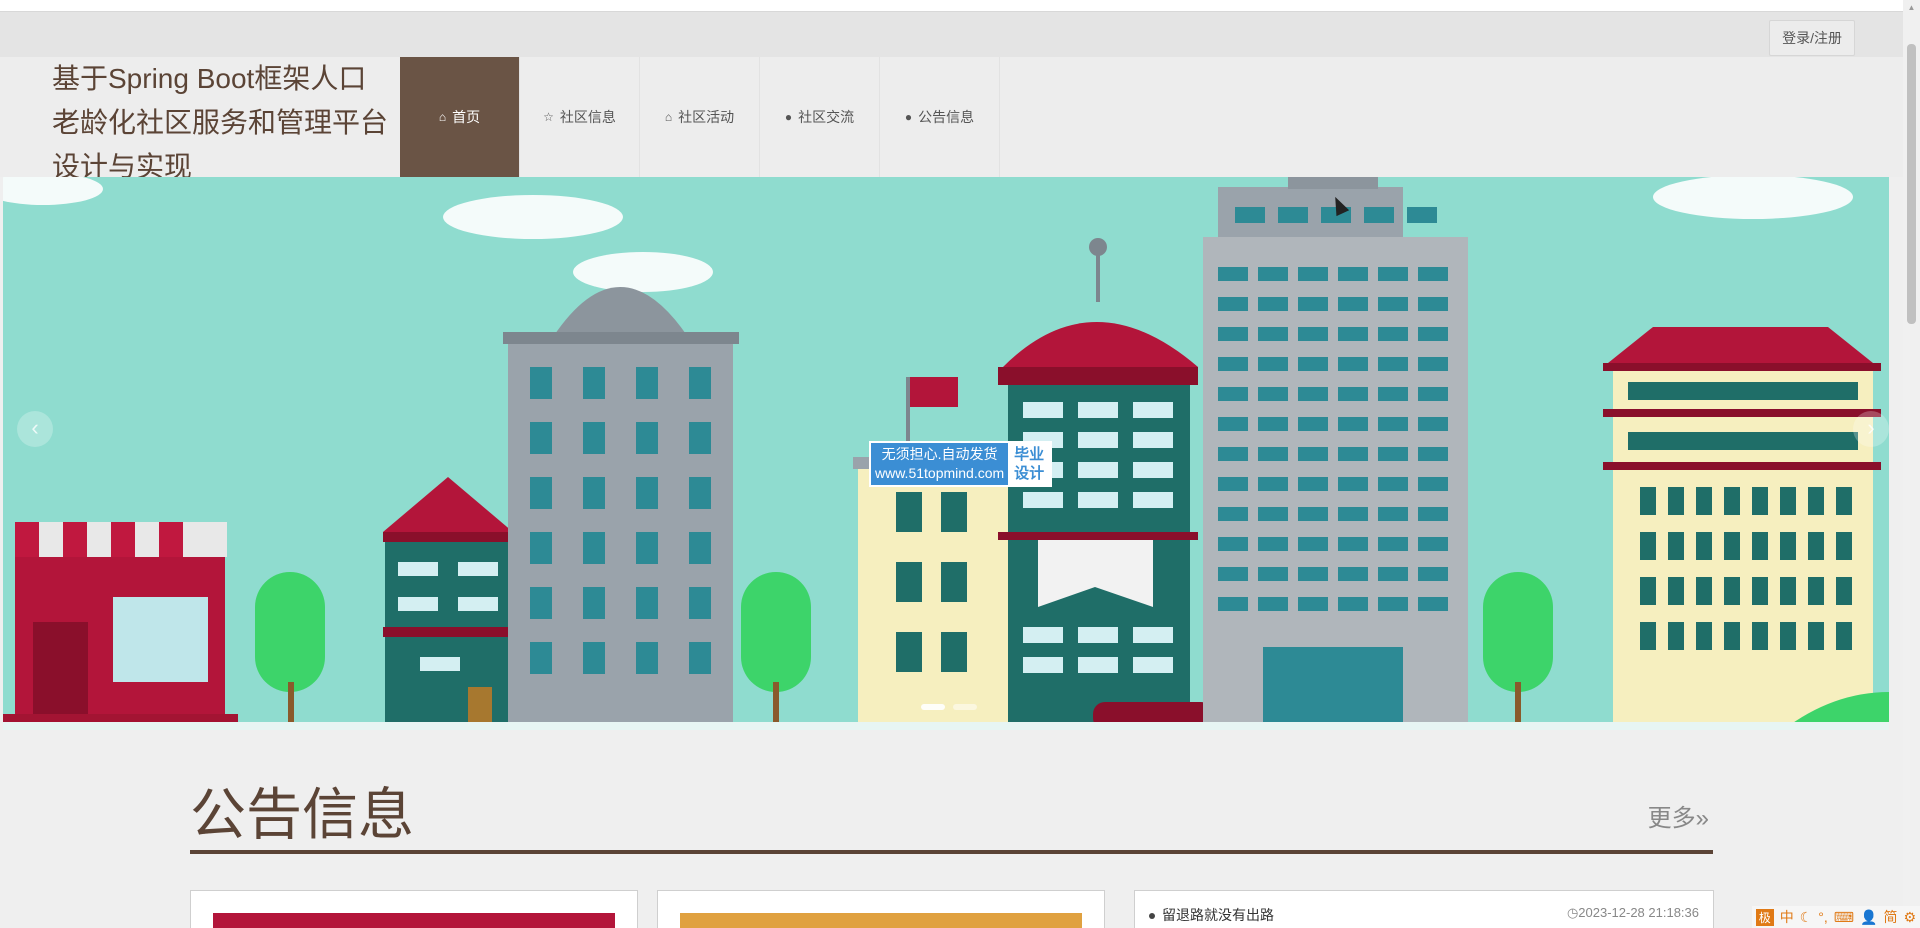  What do you see at coordinates (1911, 184) in the screenshot?
I see `scroll-thumb` at bounding box center [1911, 184].